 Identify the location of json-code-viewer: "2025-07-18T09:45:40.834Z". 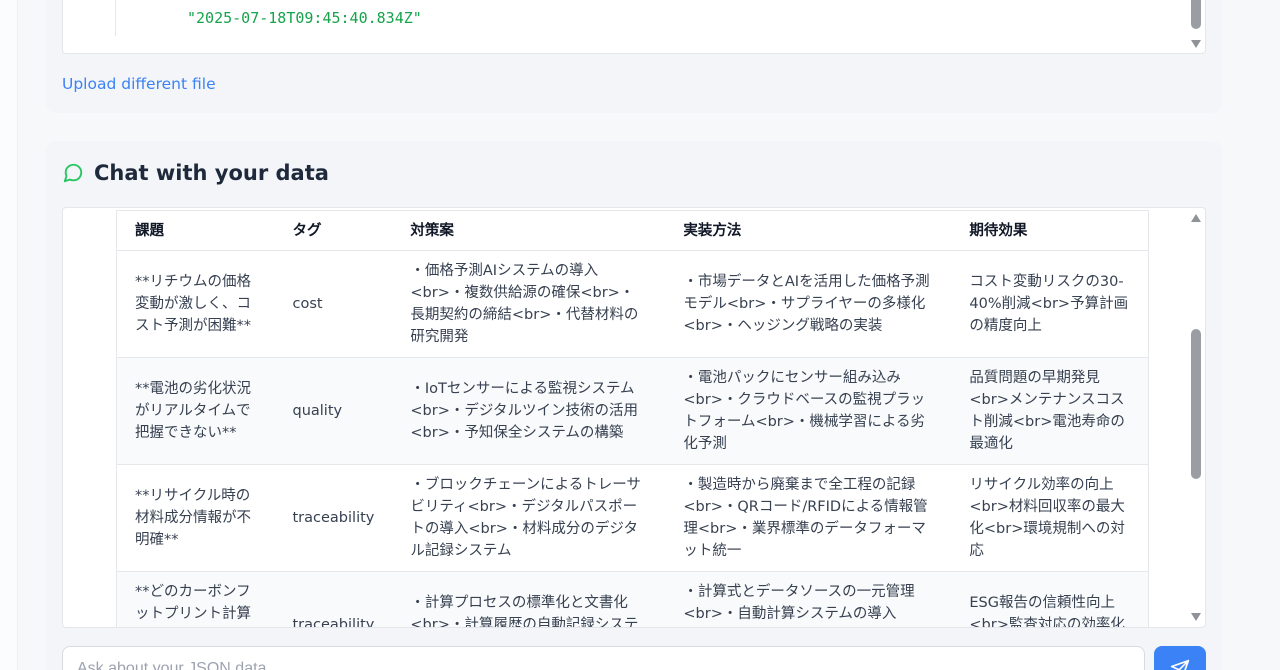
(634, 27).